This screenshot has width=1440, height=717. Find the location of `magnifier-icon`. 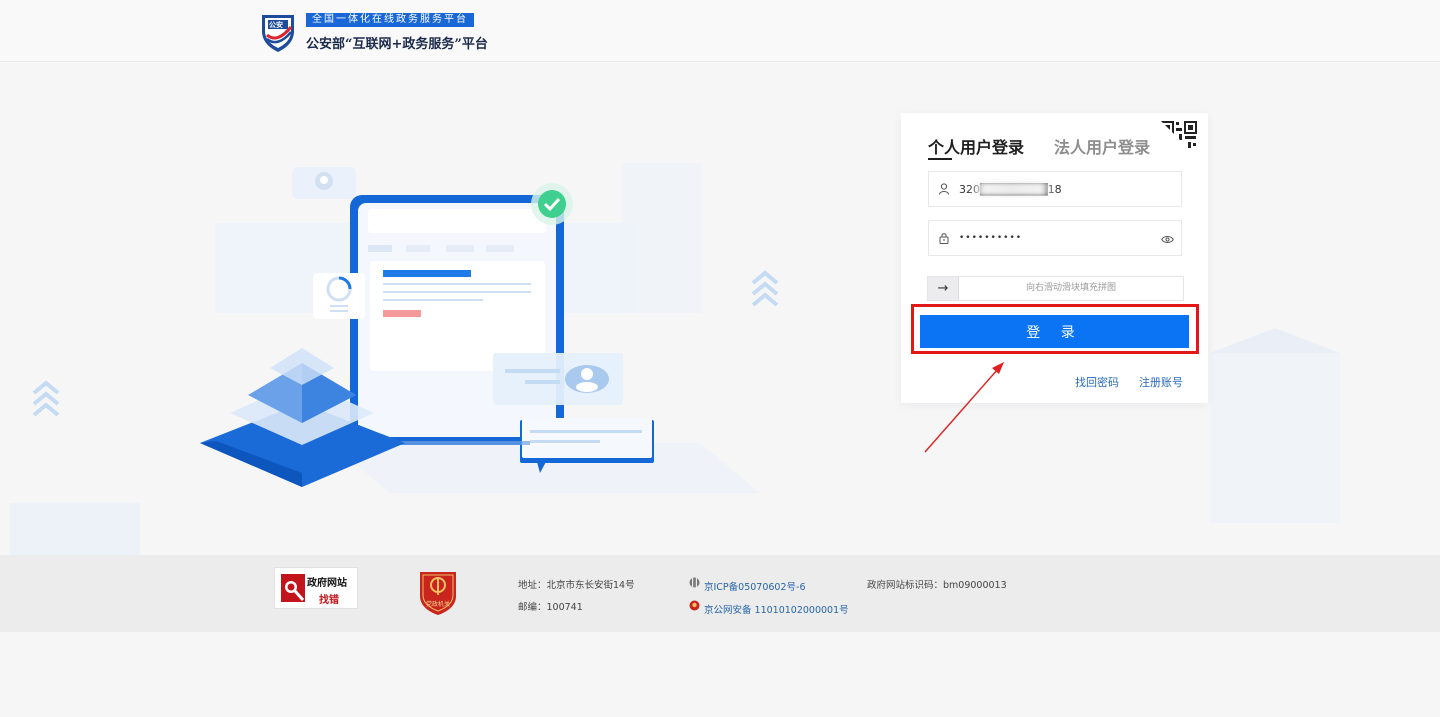

magnifier-icon is located at coordinates (293, 588).